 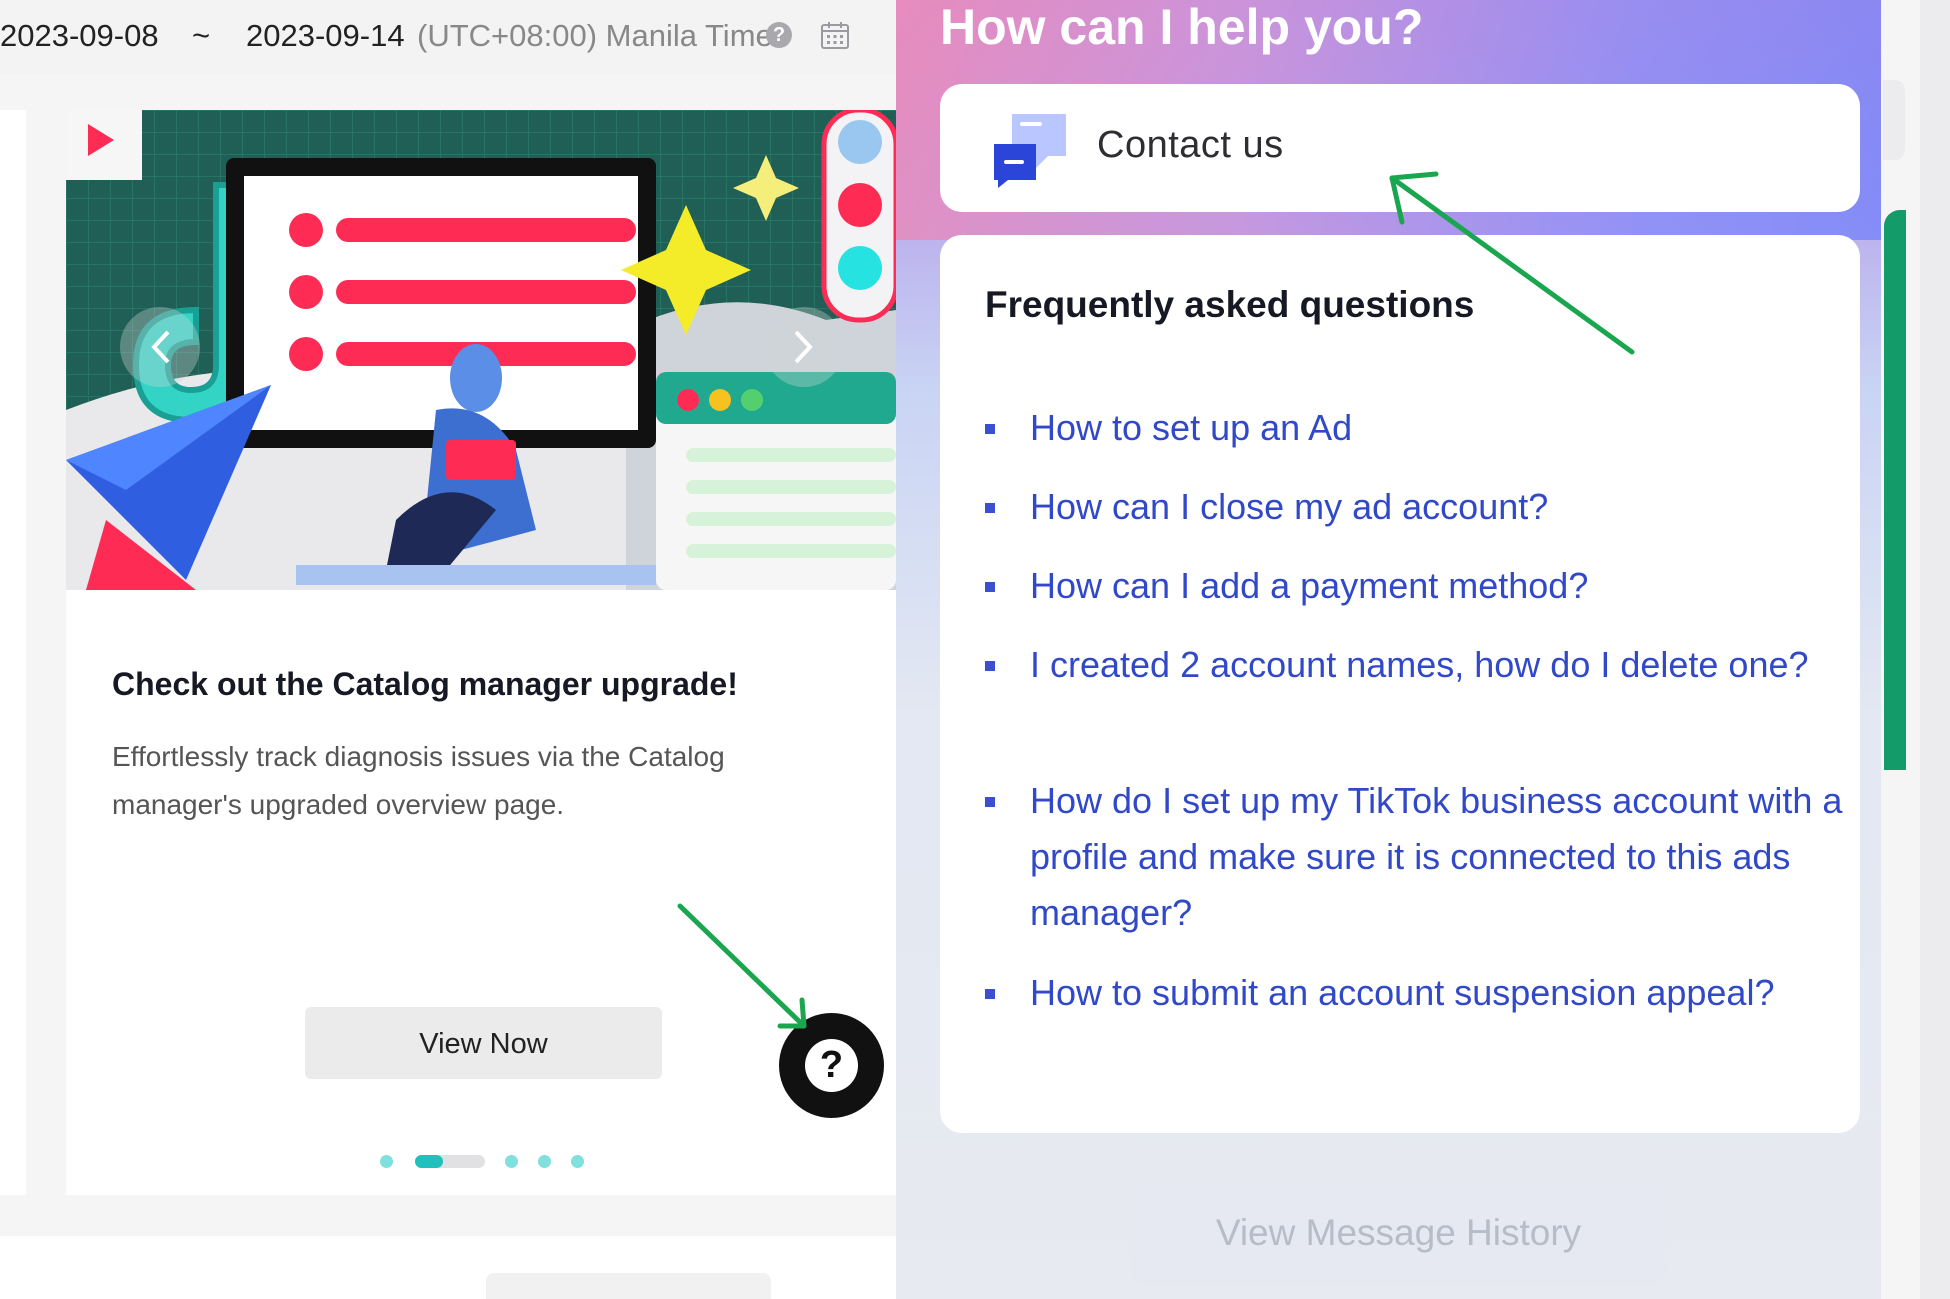 I want to click on annotation-arrow-to-help-fab, so click(x=742, y=966).